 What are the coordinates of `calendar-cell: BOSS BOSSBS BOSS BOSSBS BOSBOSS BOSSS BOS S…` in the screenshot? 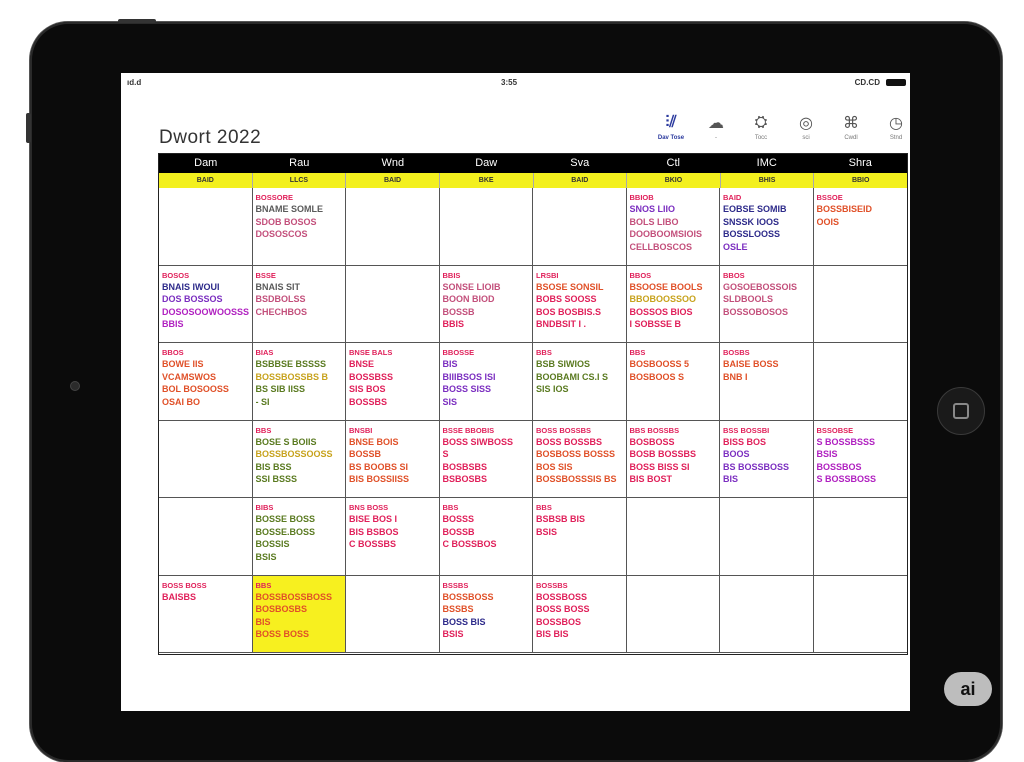 It's located at (580, 459).